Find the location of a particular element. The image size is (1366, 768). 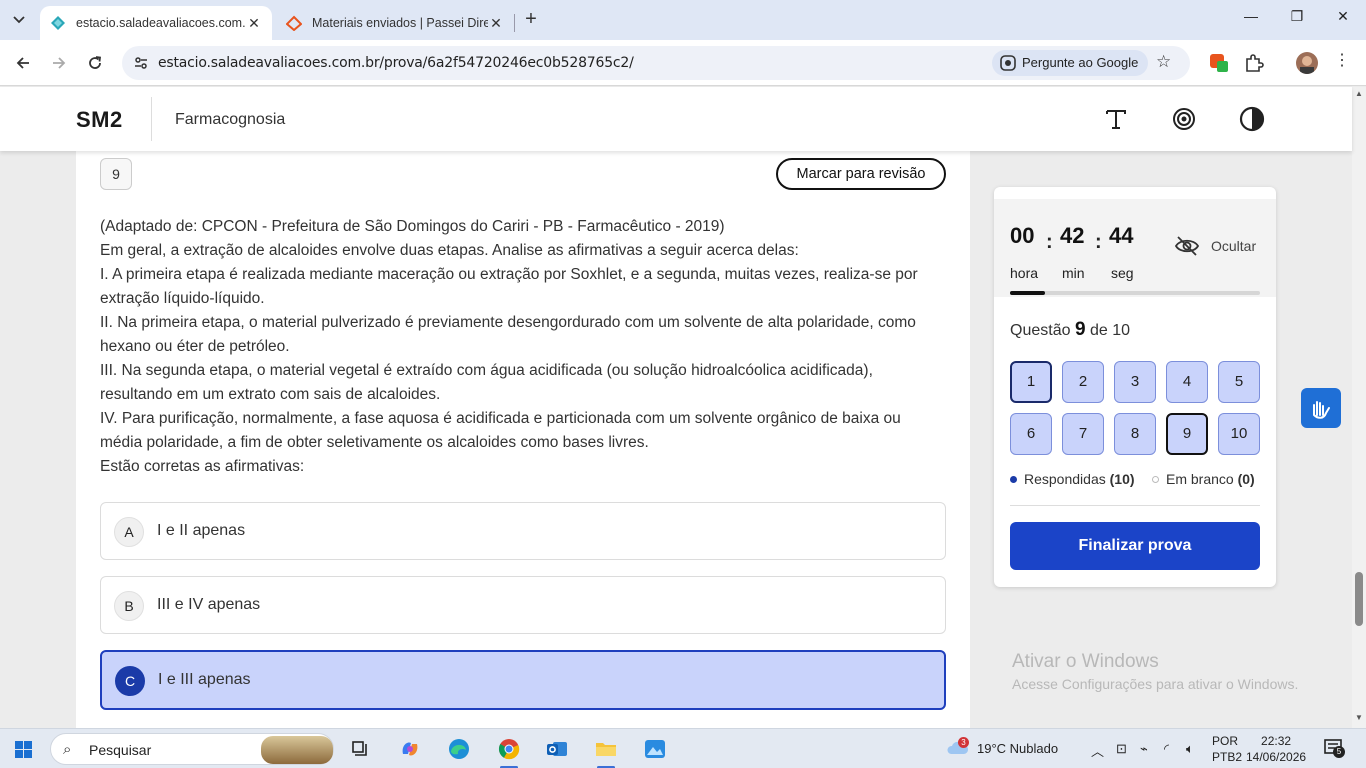

question-nav-button: 6 is located at coordinates (1031, 434).